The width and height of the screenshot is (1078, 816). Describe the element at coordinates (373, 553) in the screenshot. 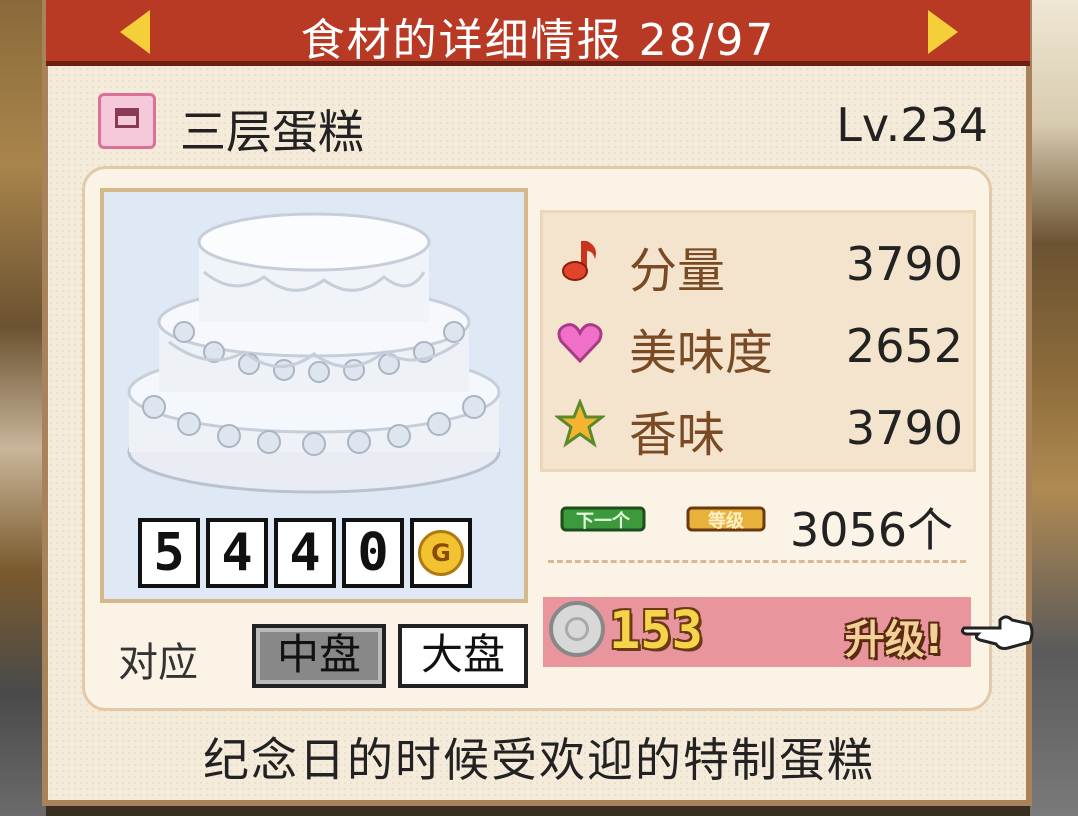

I see `price-digit: 0` at that location.